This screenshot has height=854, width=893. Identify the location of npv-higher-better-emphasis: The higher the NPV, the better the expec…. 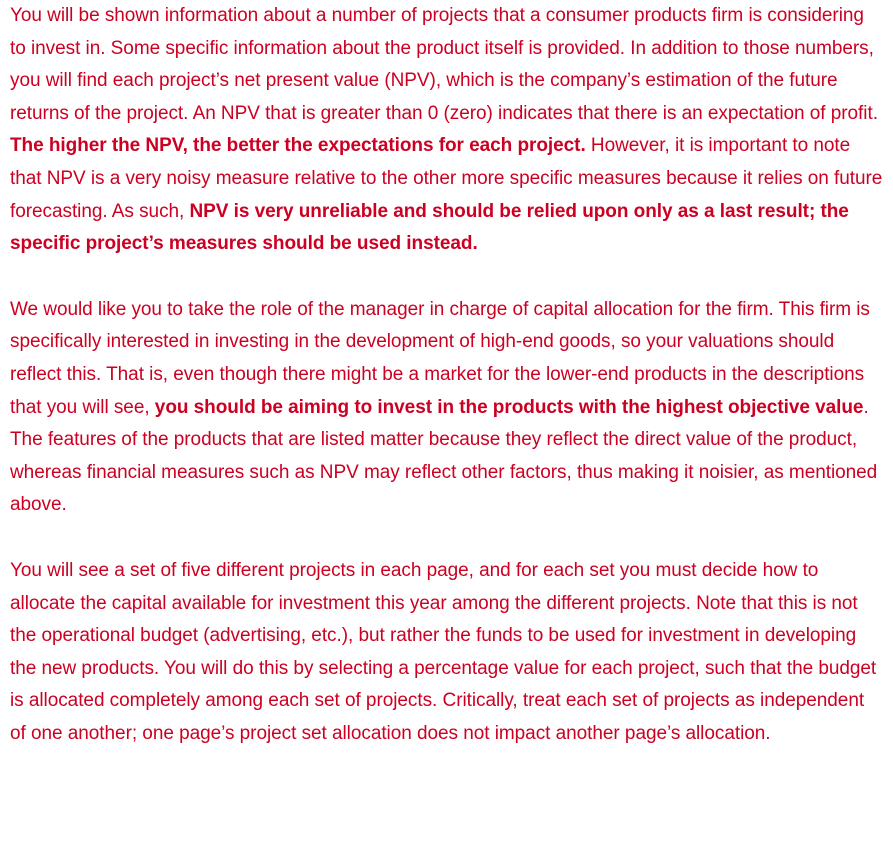
(298, 146).